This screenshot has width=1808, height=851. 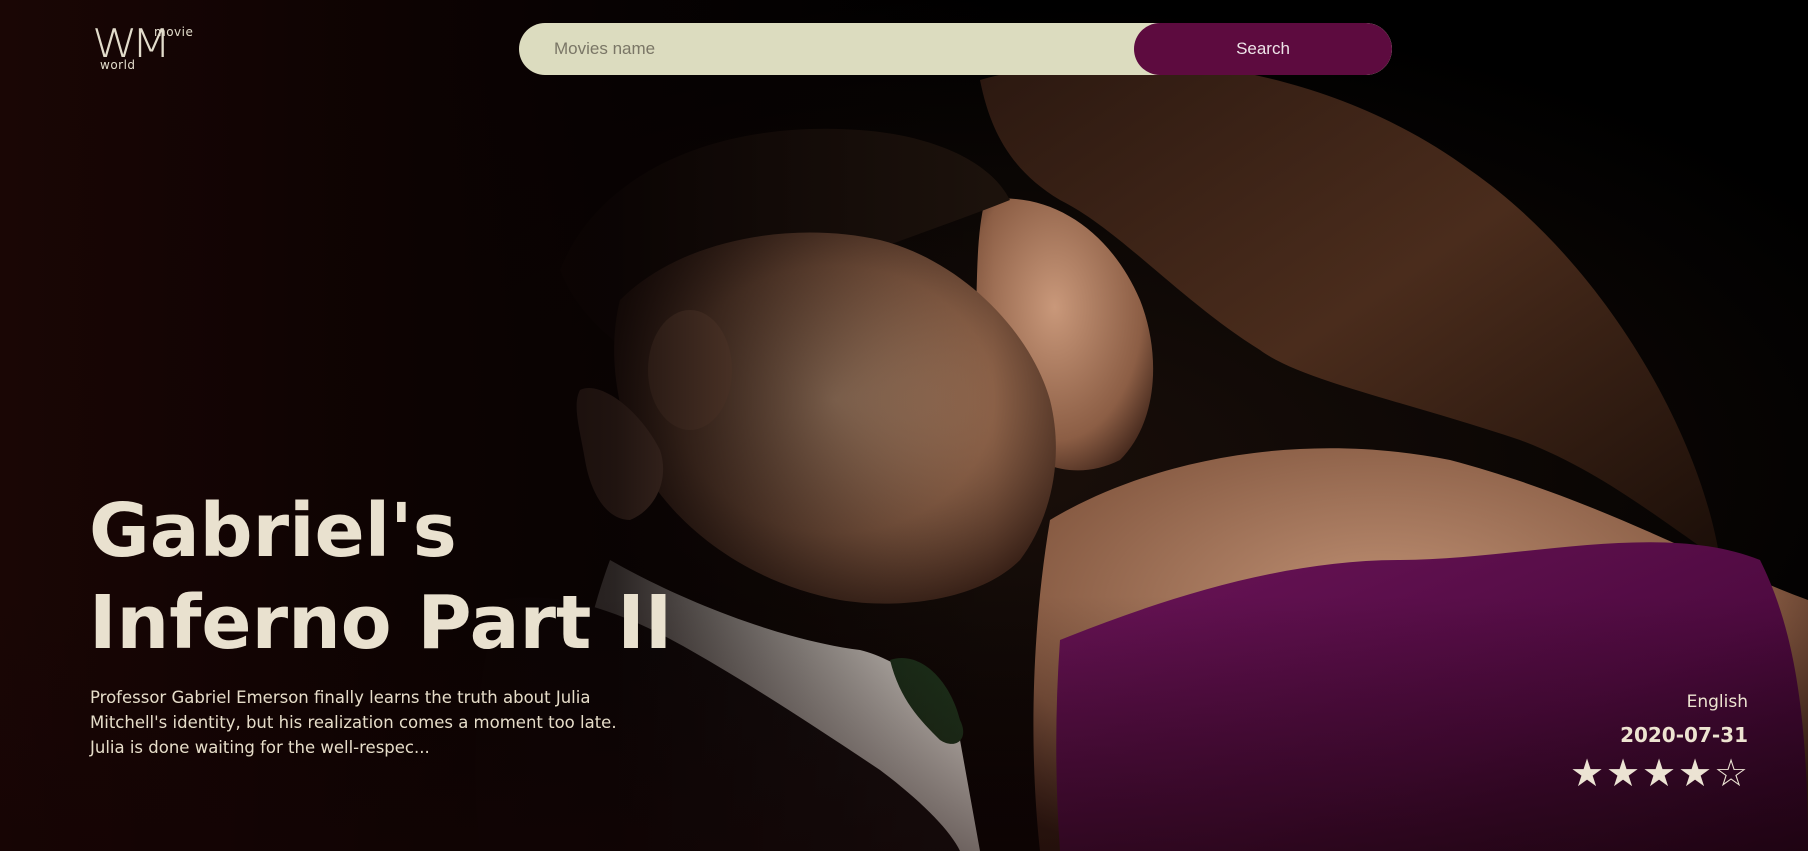 What do you see at coordinates (174, 32) in the screenshot?
I see `logo-top-word: movie` at bounding box center [174, 32].